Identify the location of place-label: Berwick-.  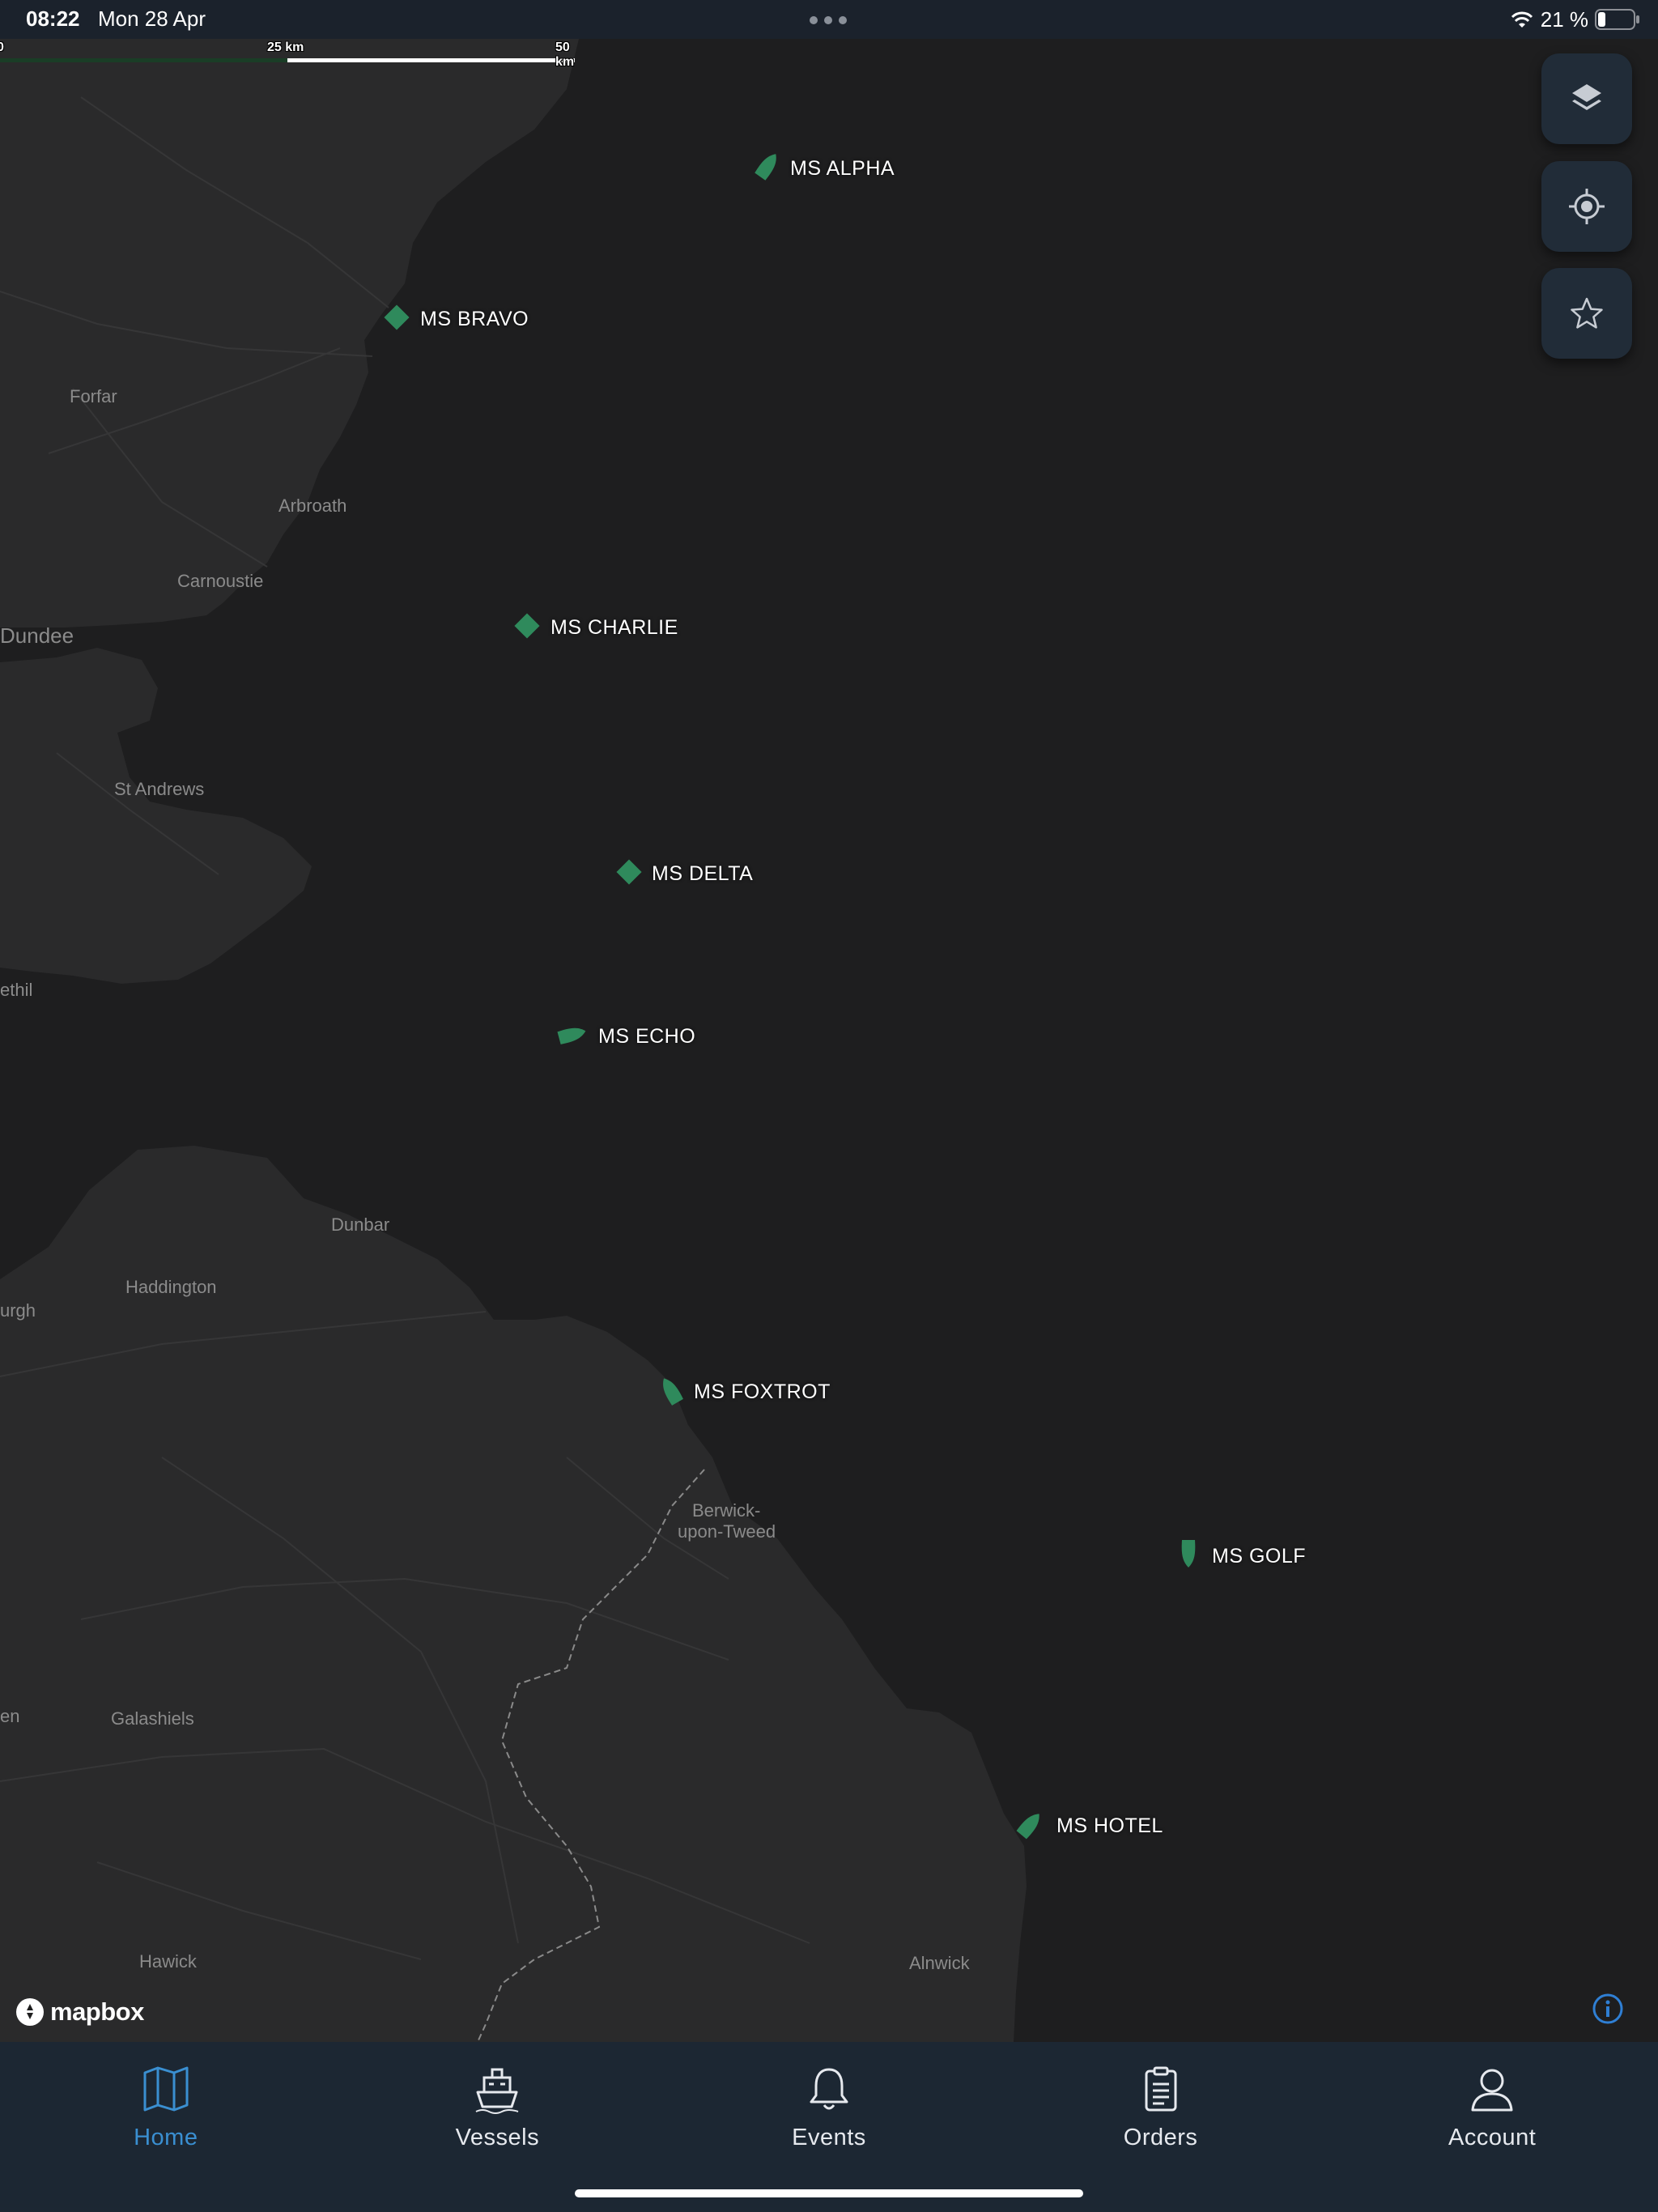
(726, 1511).